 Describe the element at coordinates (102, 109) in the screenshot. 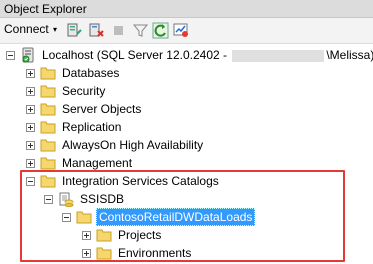

I see `tree-label: Server Objects` at that location.